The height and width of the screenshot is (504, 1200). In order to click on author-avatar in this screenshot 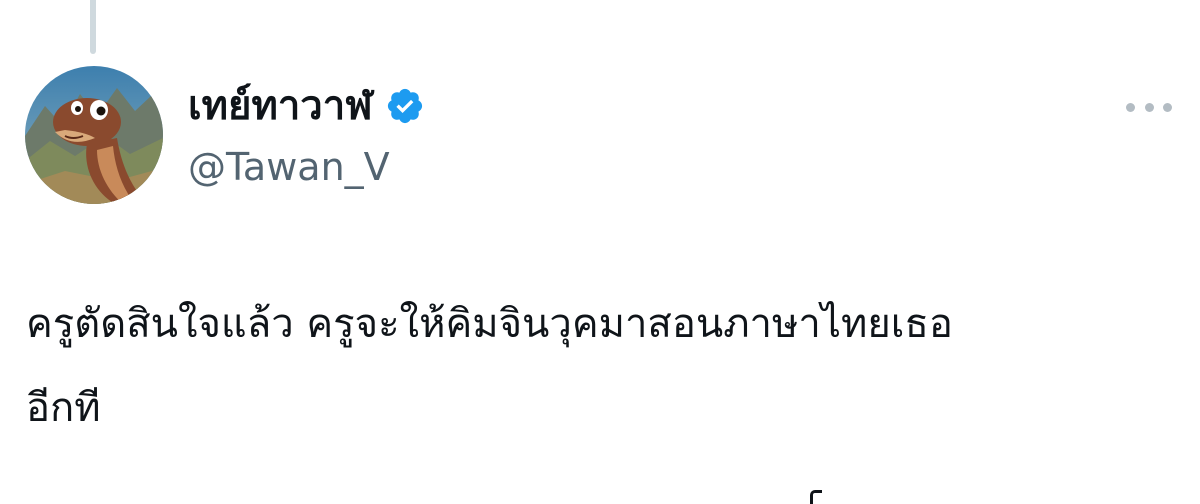, I will do `click(94, 135)`.